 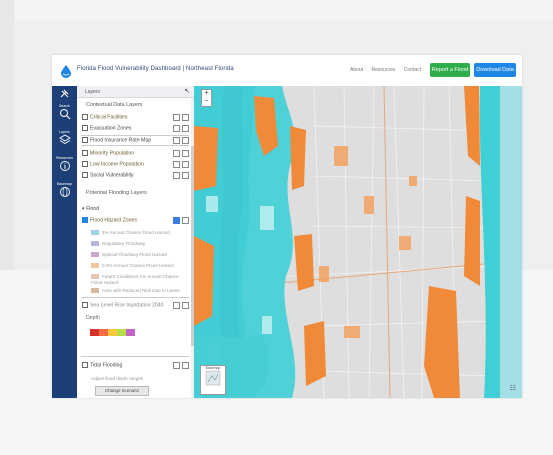 I want to click on zoom-control: + −, so click(x=206, y=98).